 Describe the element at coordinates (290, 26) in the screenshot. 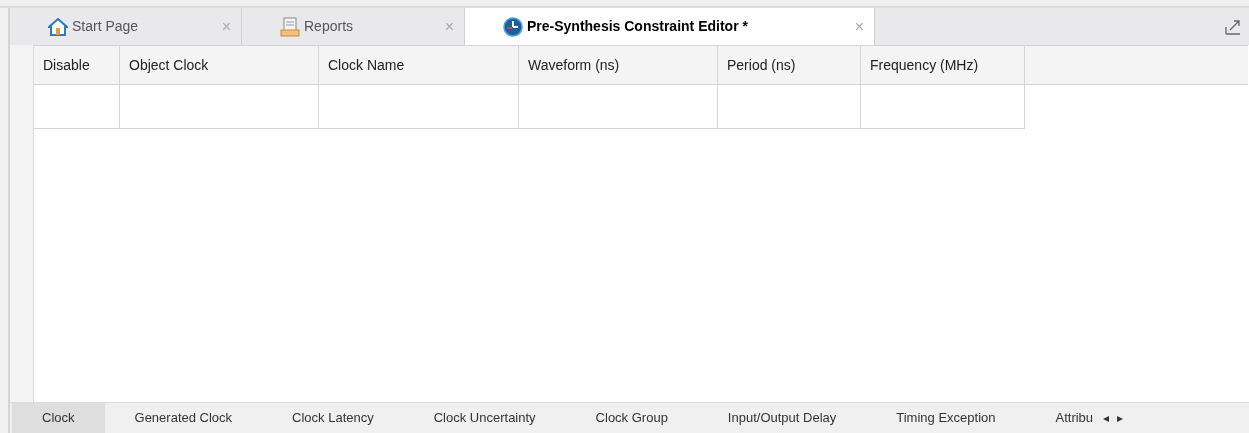

I see `document-icon` at that location.